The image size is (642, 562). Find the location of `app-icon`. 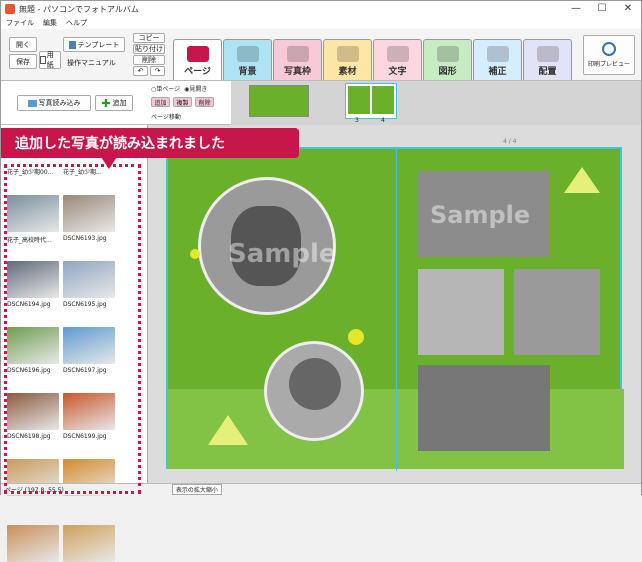

app-icon is located at coordinates (10, 9).